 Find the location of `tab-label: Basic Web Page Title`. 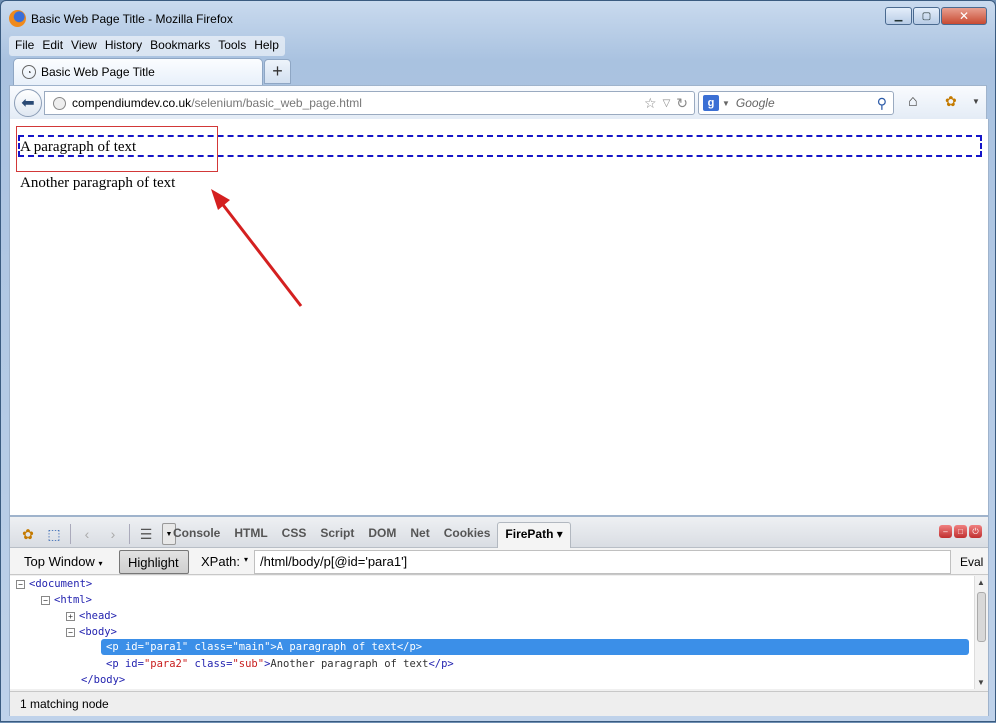

tab-label: Basic Web Page Title is located at coordinates (98, 72).